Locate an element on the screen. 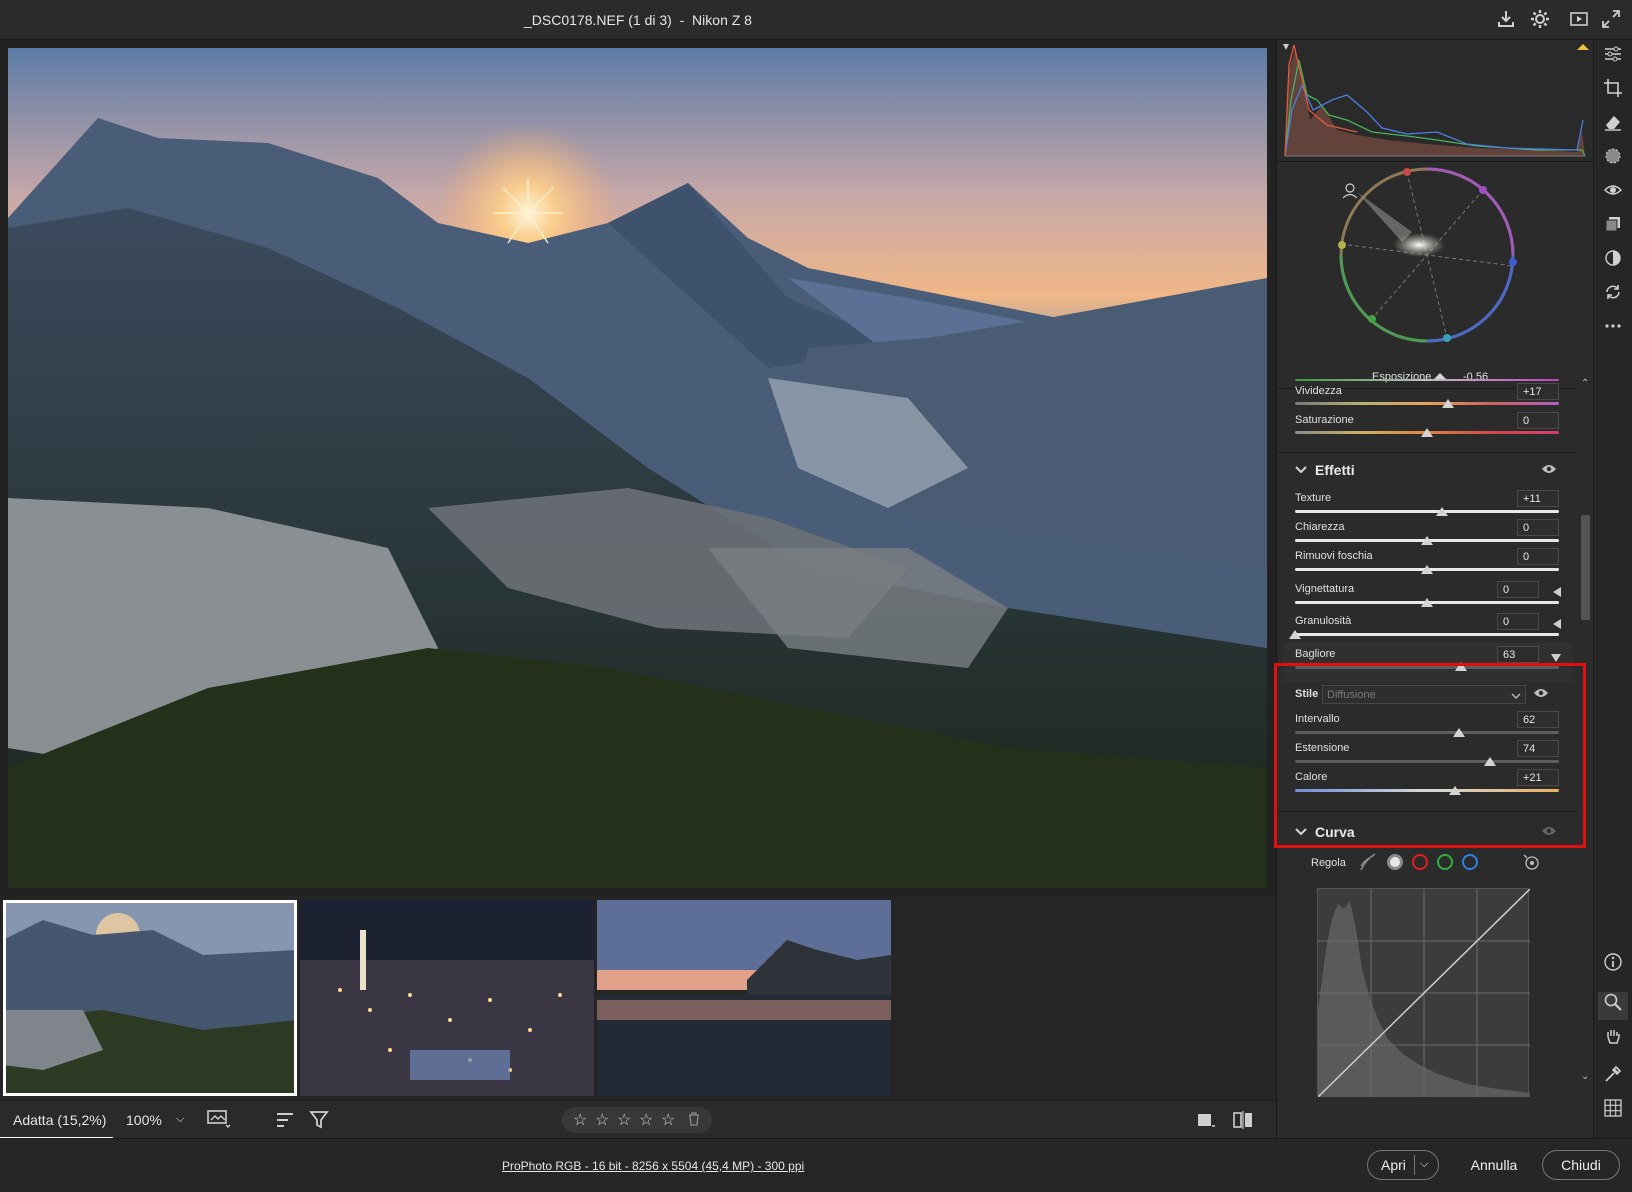 The height and width of the screenshot is (1192, 1632). filmstrip-icon is located at coordinates (219, 1120).